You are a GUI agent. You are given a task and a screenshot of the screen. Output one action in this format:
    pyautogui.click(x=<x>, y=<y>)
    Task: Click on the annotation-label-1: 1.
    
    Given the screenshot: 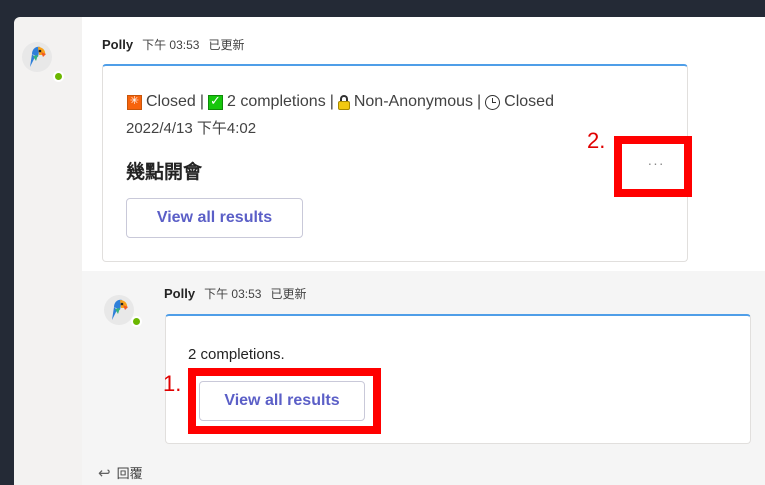 What is the action you would take?
    pyautogui.click(x=172, y=383)
    